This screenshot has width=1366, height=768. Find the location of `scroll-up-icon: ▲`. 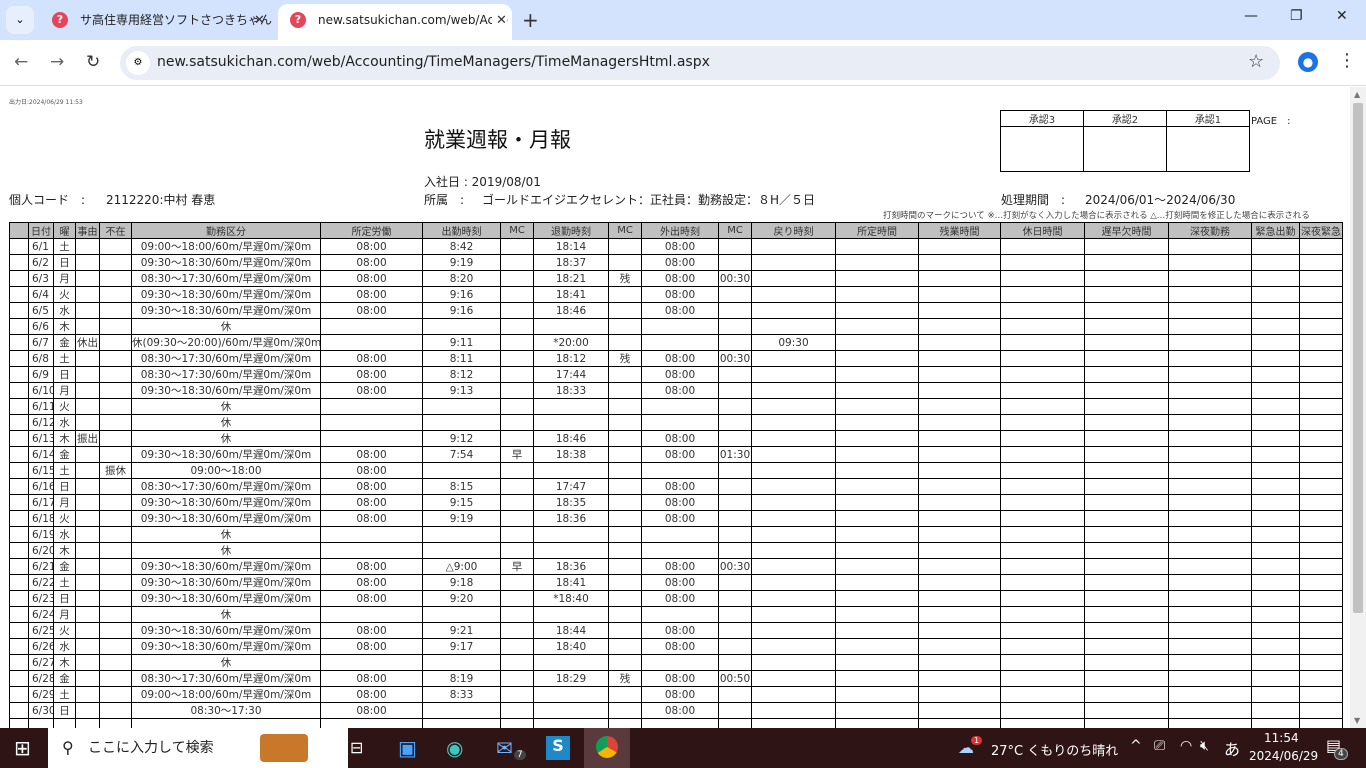

scroll-up-icon: ▲ is located at coordinates (1357, 94).